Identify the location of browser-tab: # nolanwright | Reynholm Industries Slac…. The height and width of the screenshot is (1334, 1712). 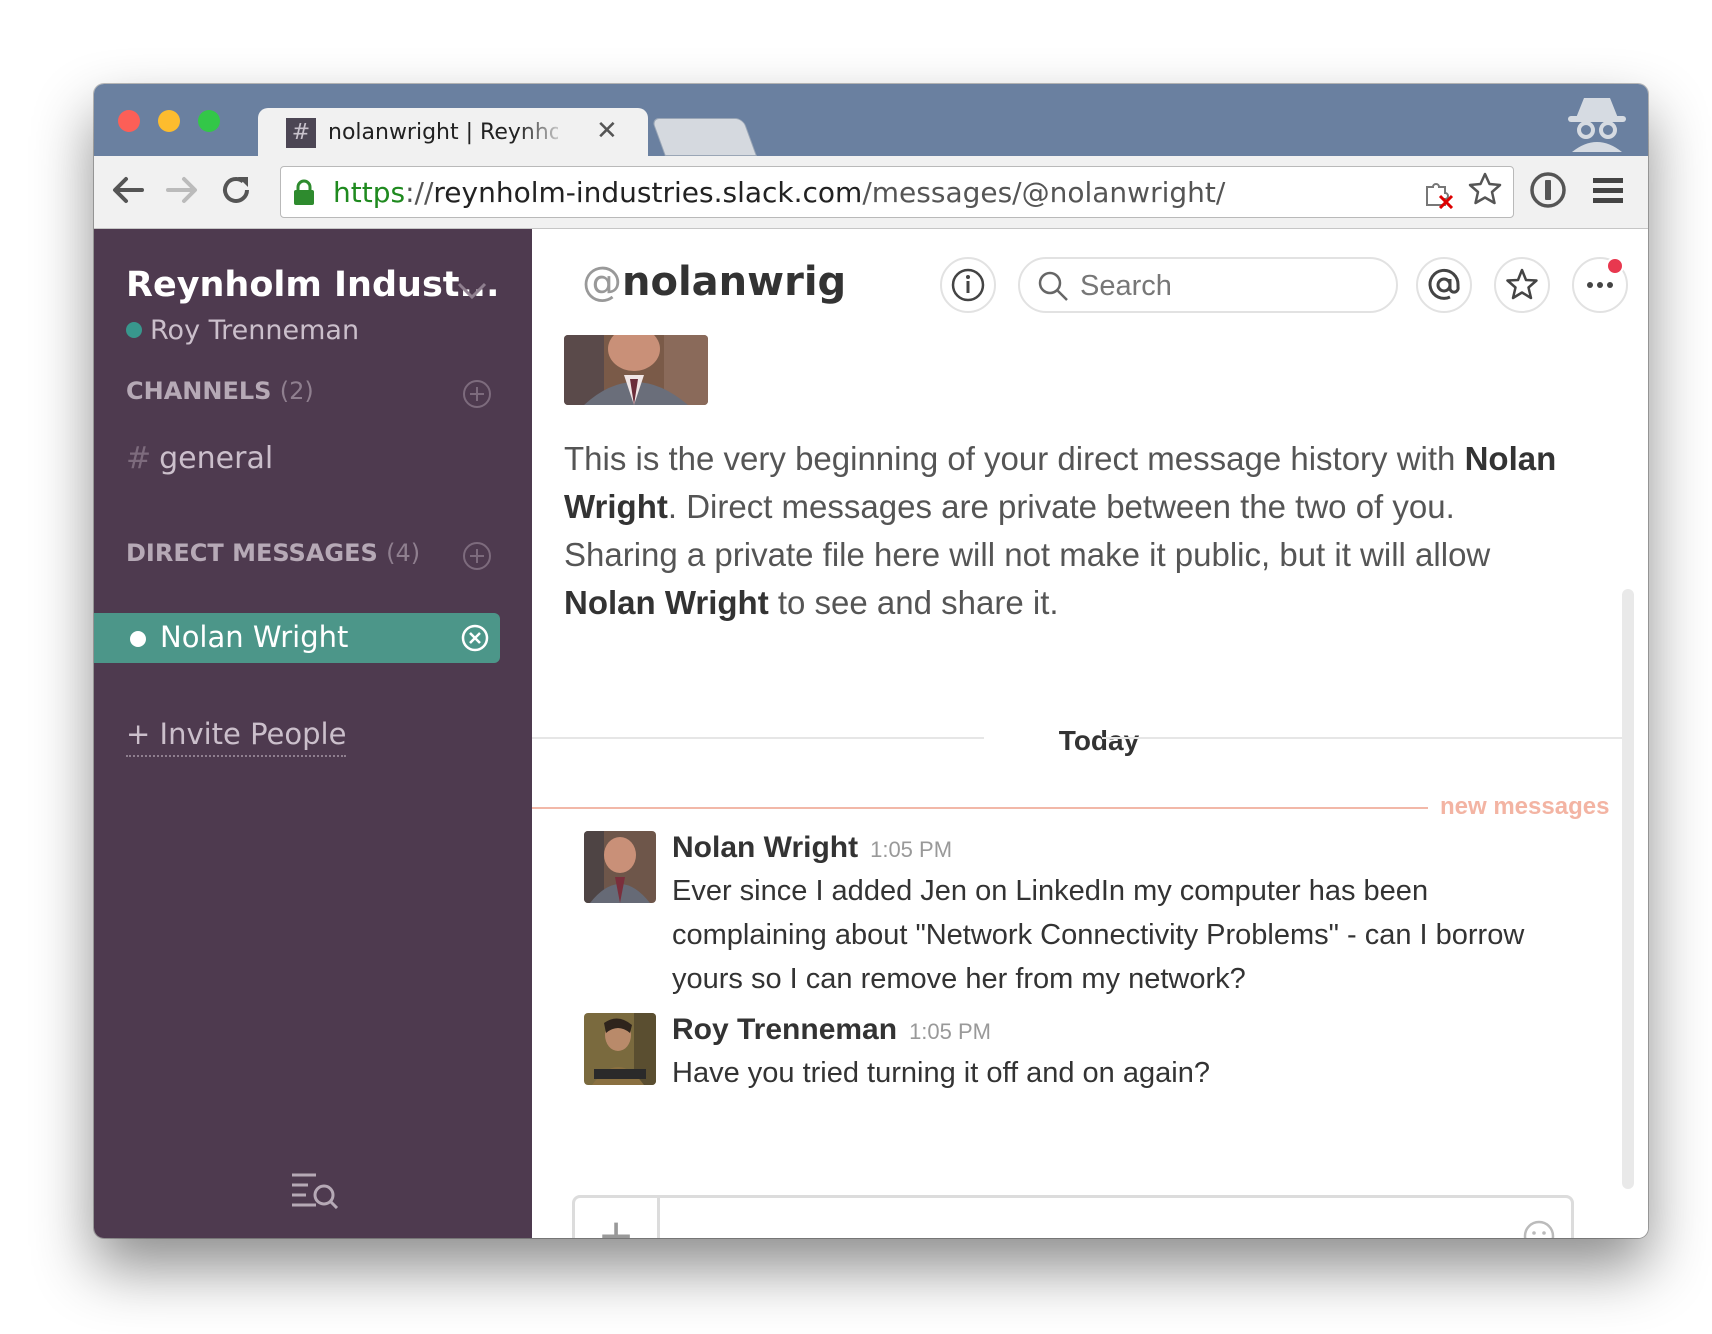
(453, 132).